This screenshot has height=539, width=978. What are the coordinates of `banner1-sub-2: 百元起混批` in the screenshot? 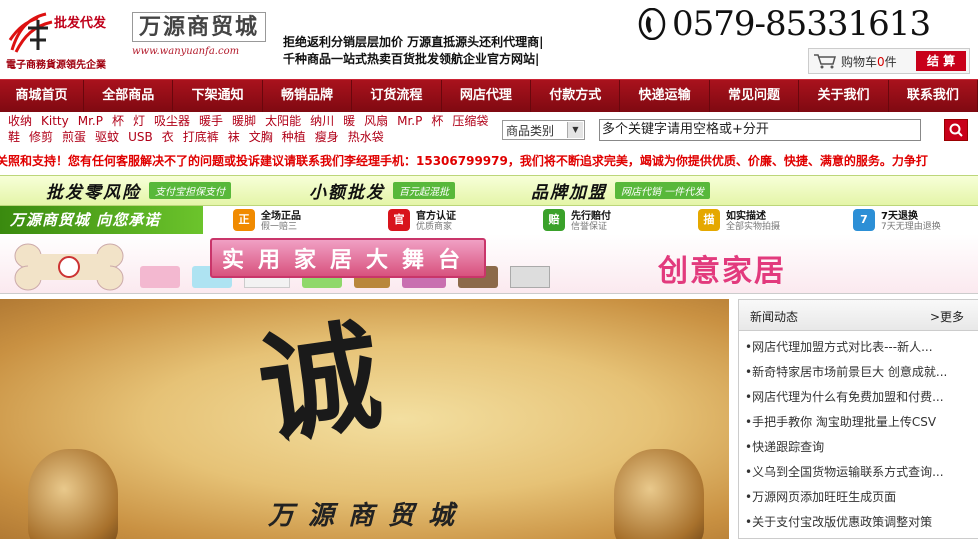 It's located at (424, 190).